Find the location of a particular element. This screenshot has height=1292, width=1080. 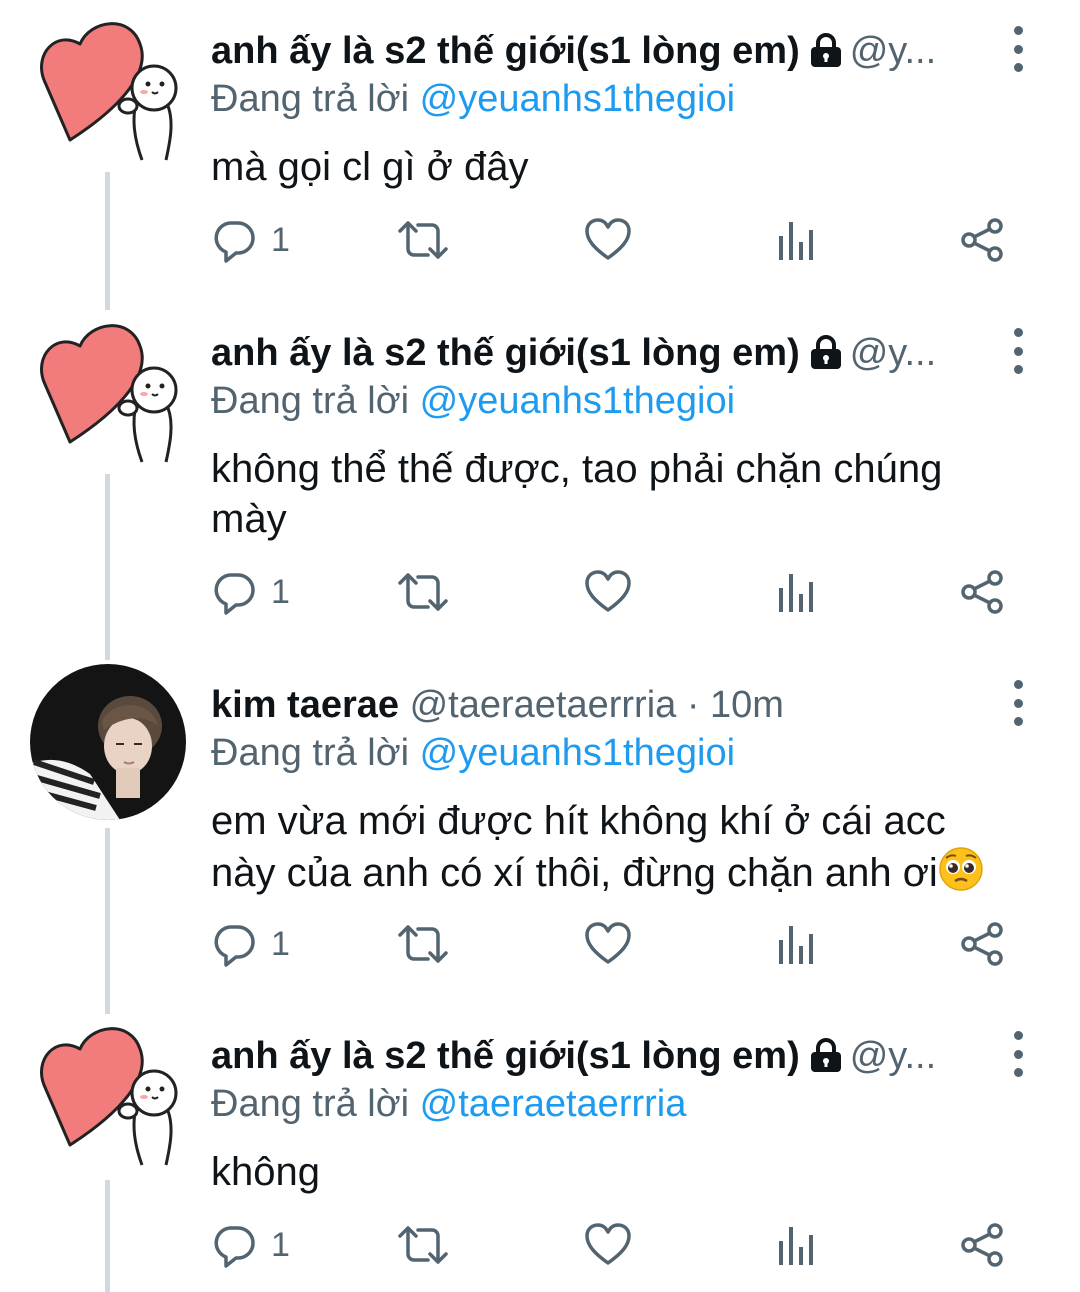

photo-avatar-icon is located at coordinates (108, 742).